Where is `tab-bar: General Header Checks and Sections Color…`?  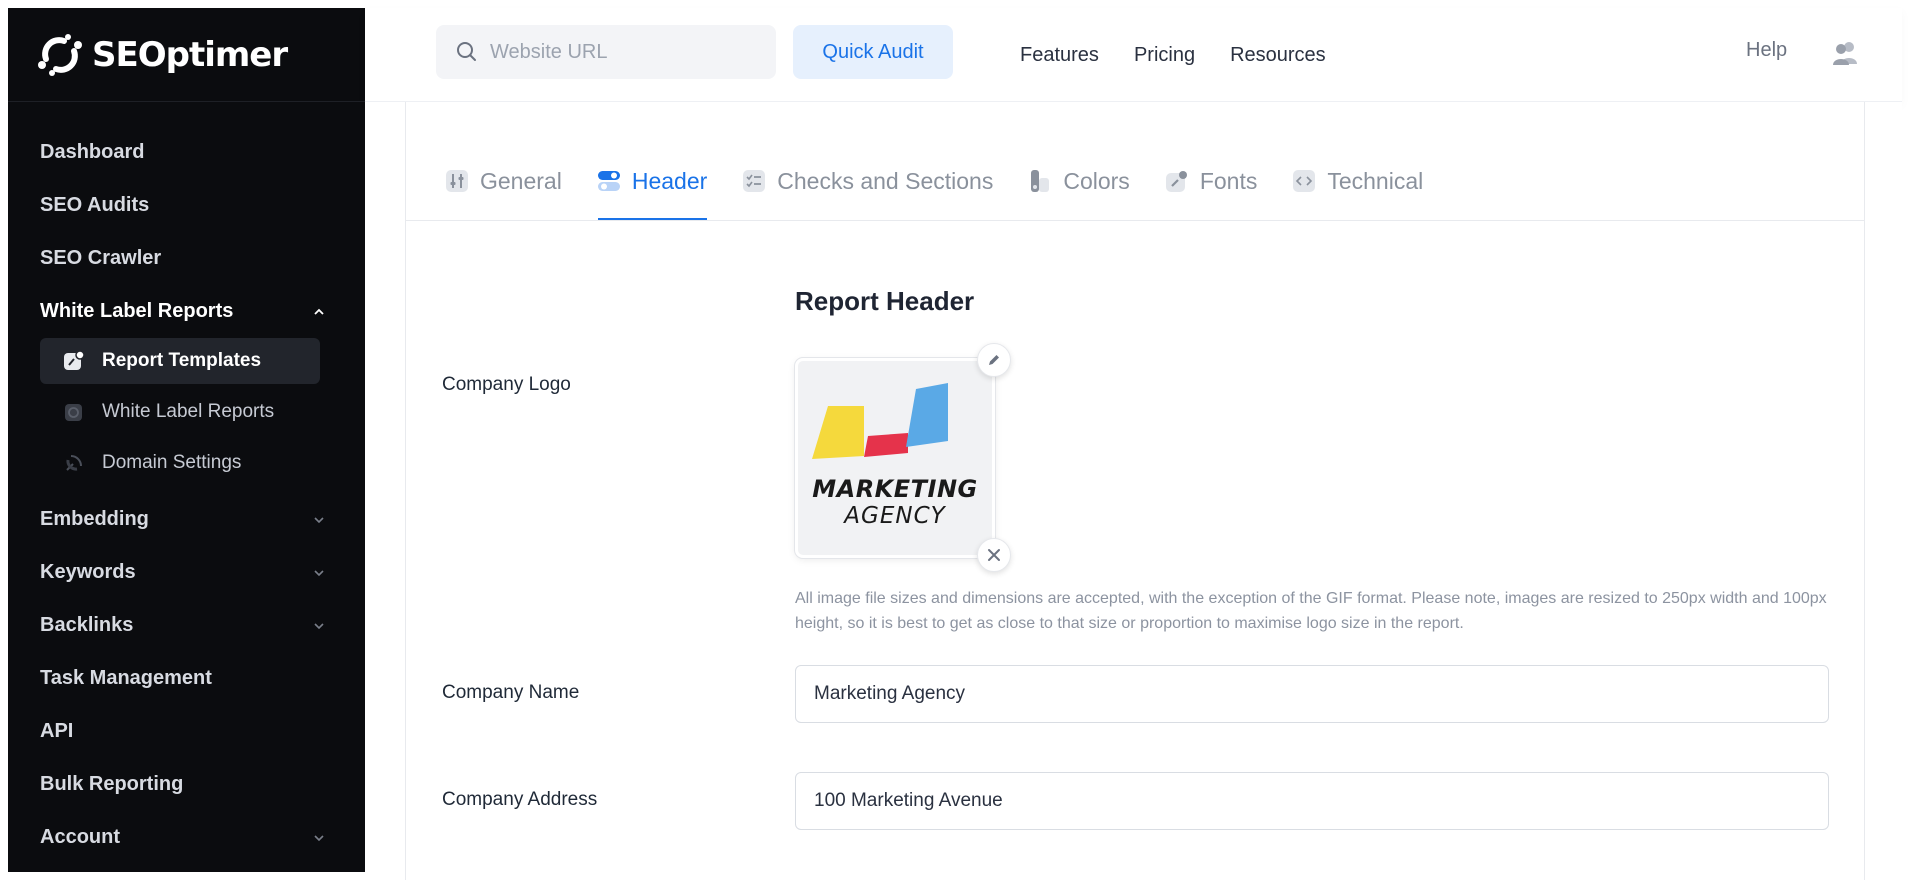 tab-bar: General Header Checks and Sections Color… is located at coordinates (952, 181).